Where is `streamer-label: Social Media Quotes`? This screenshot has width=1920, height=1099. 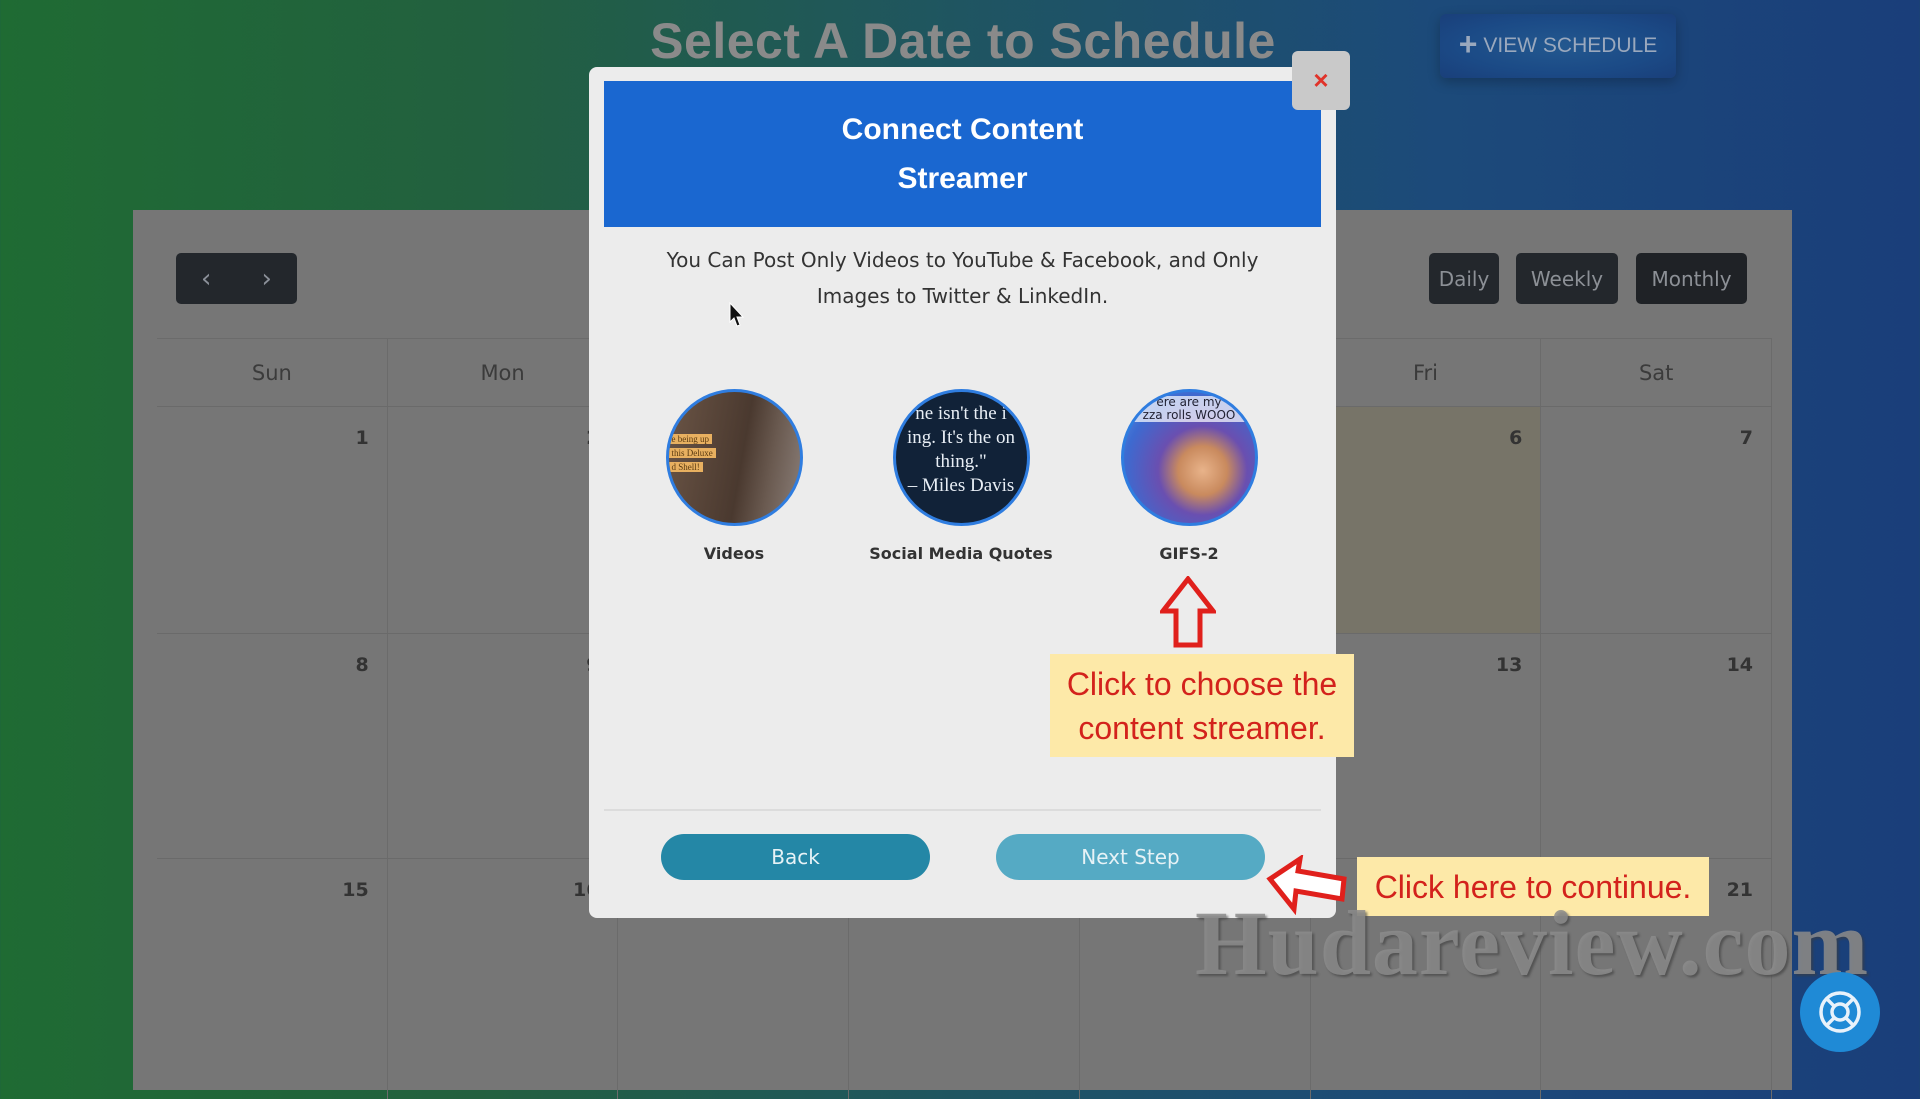 streamer-label: Social Media Quotes is located at coordinates (961, 553).